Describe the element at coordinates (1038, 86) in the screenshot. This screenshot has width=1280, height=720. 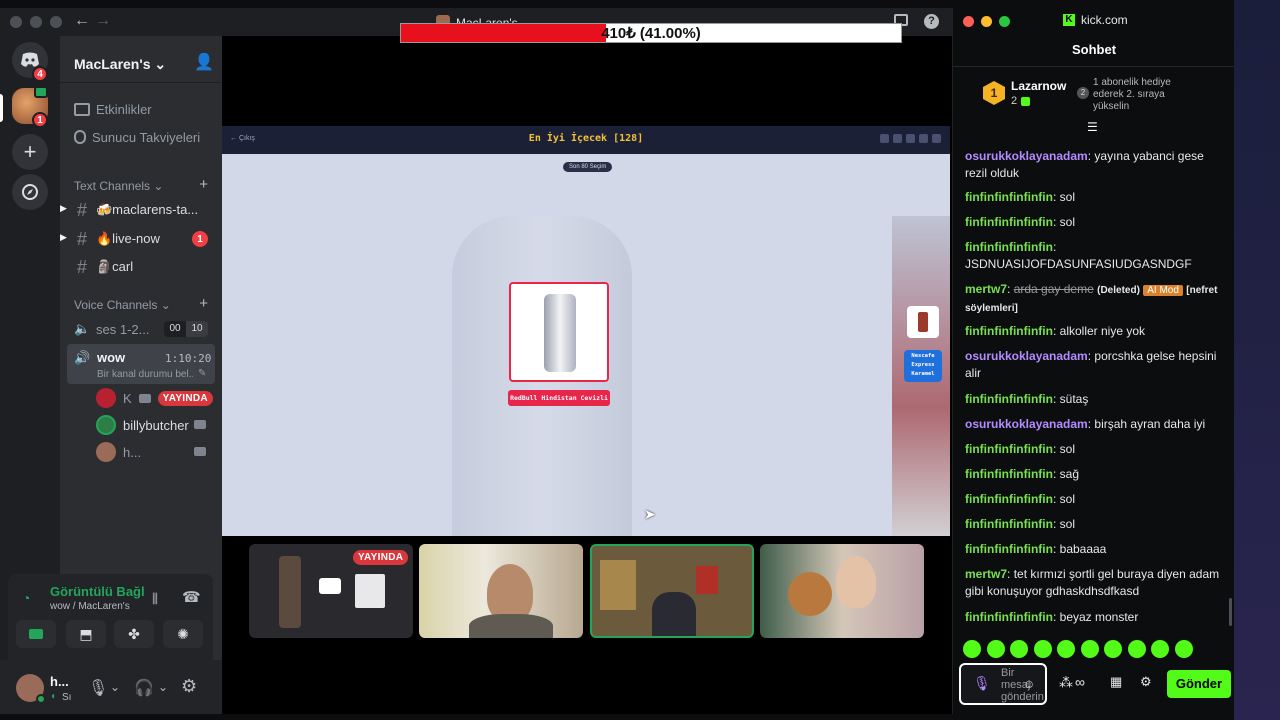
I see `leader-username: Lazarnow` at that location.